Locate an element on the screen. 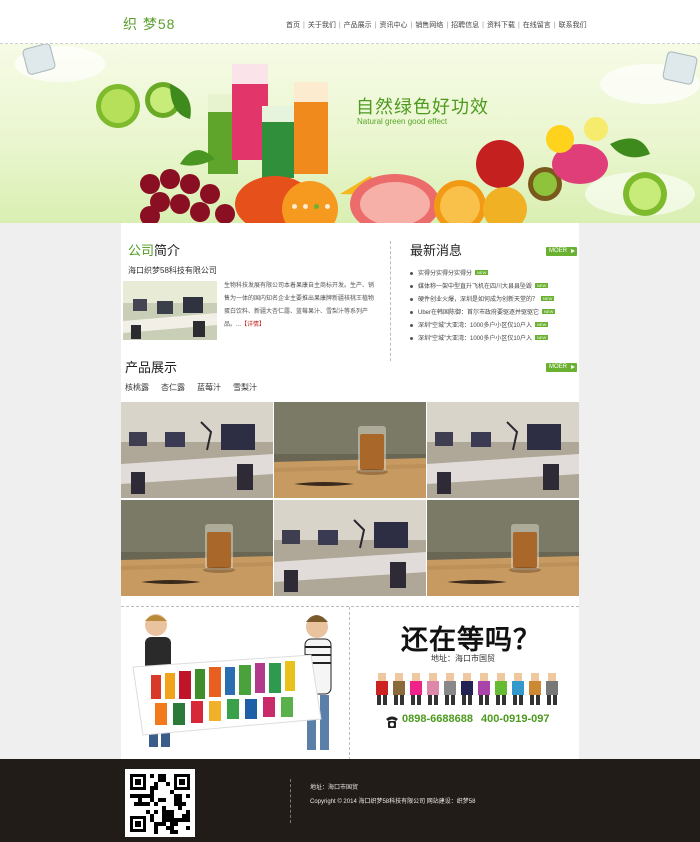  news-item-title: Uber在韩国陈御：首尔市政府要驱逐并驱驱它 is located at coordinates (479, 313).